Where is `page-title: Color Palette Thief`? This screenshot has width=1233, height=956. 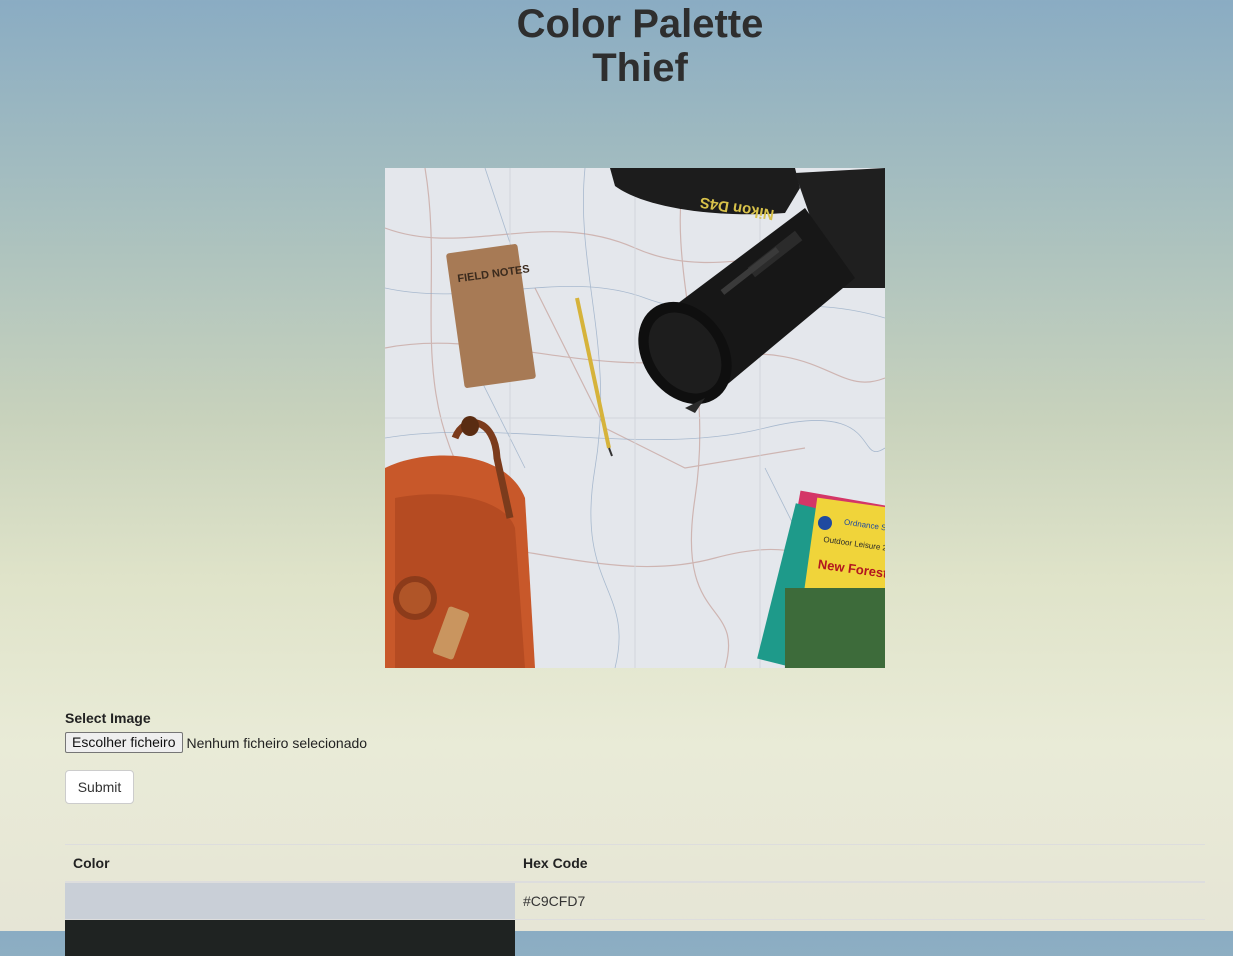
page-title: Color Palette Thief is located at coordinates (616, 46).